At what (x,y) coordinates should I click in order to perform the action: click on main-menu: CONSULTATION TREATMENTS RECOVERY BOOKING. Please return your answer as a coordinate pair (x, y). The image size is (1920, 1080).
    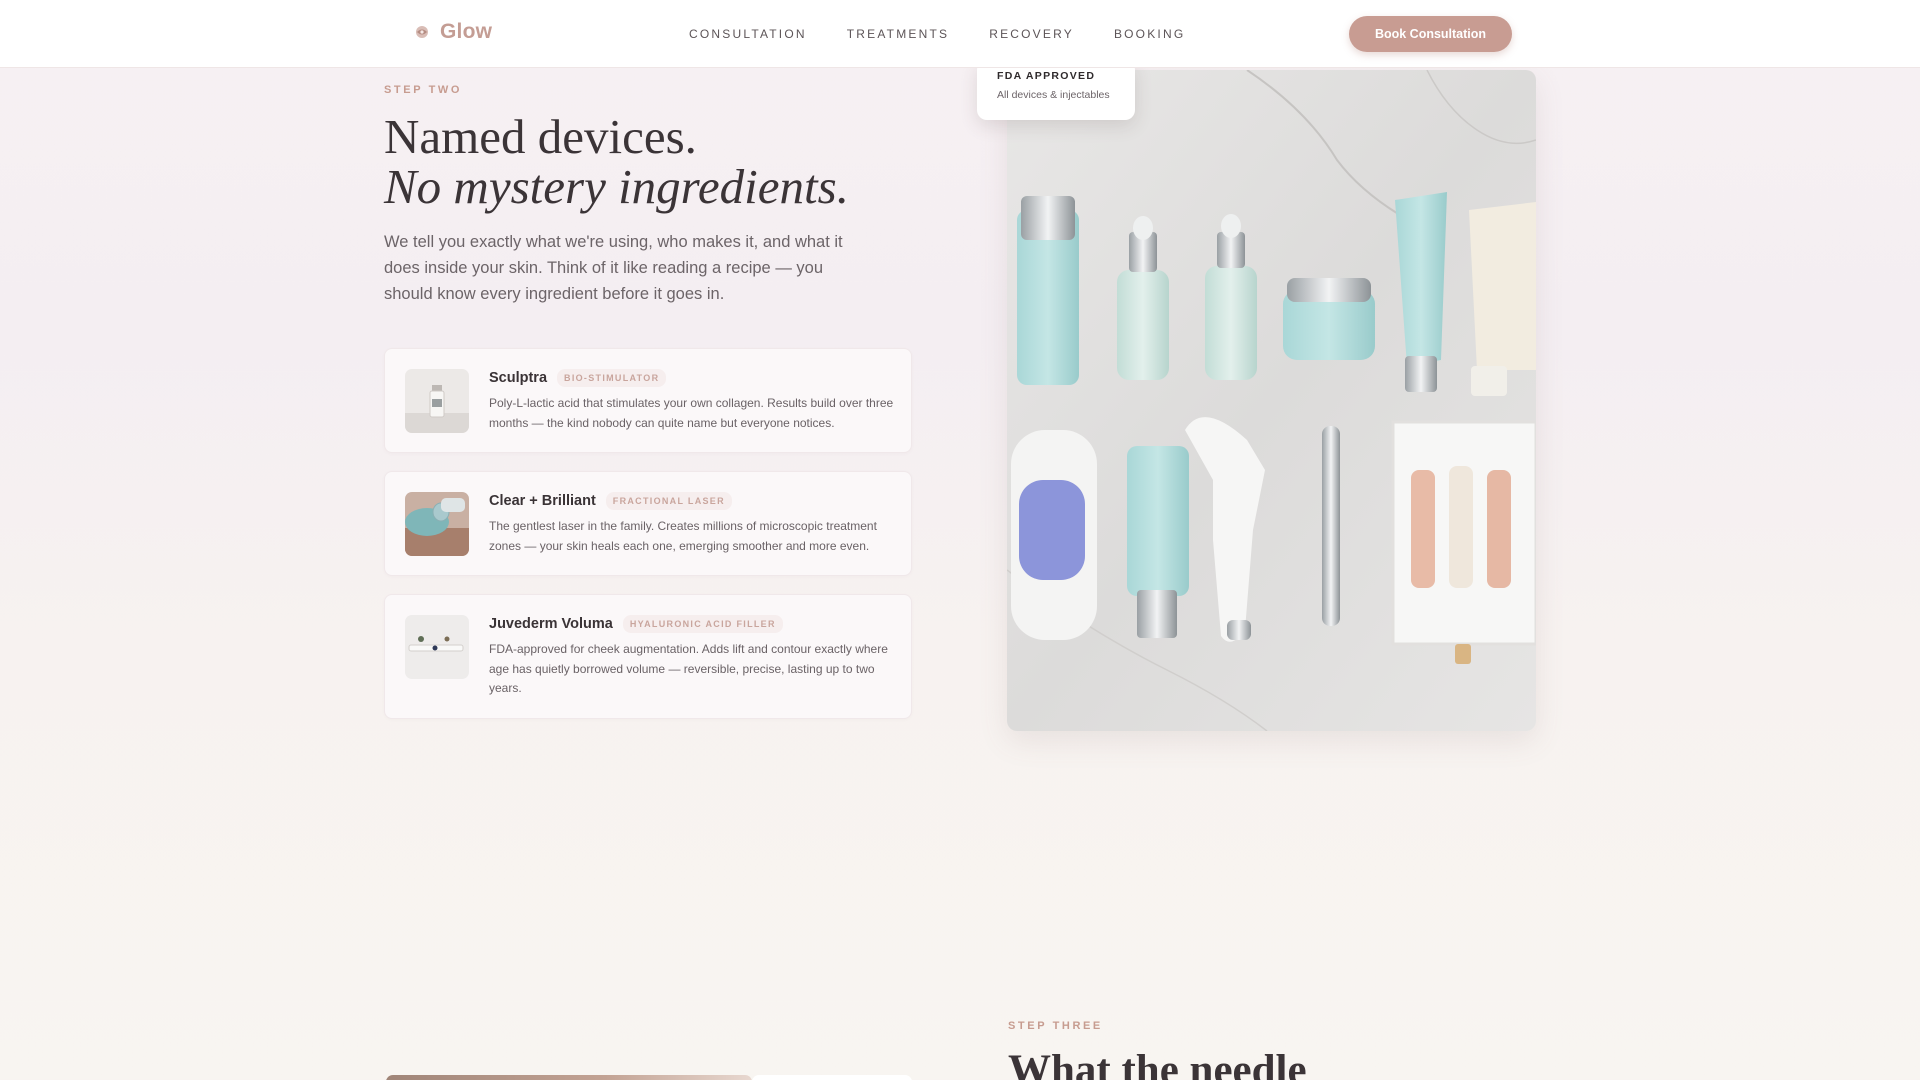
    Looking at the image, I should click on (937, 34).